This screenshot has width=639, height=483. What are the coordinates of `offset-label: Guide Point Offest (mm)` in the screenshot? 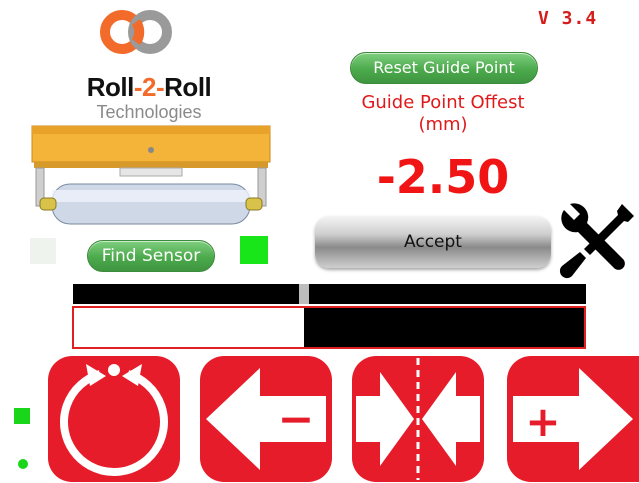 It's located at (443, 114).